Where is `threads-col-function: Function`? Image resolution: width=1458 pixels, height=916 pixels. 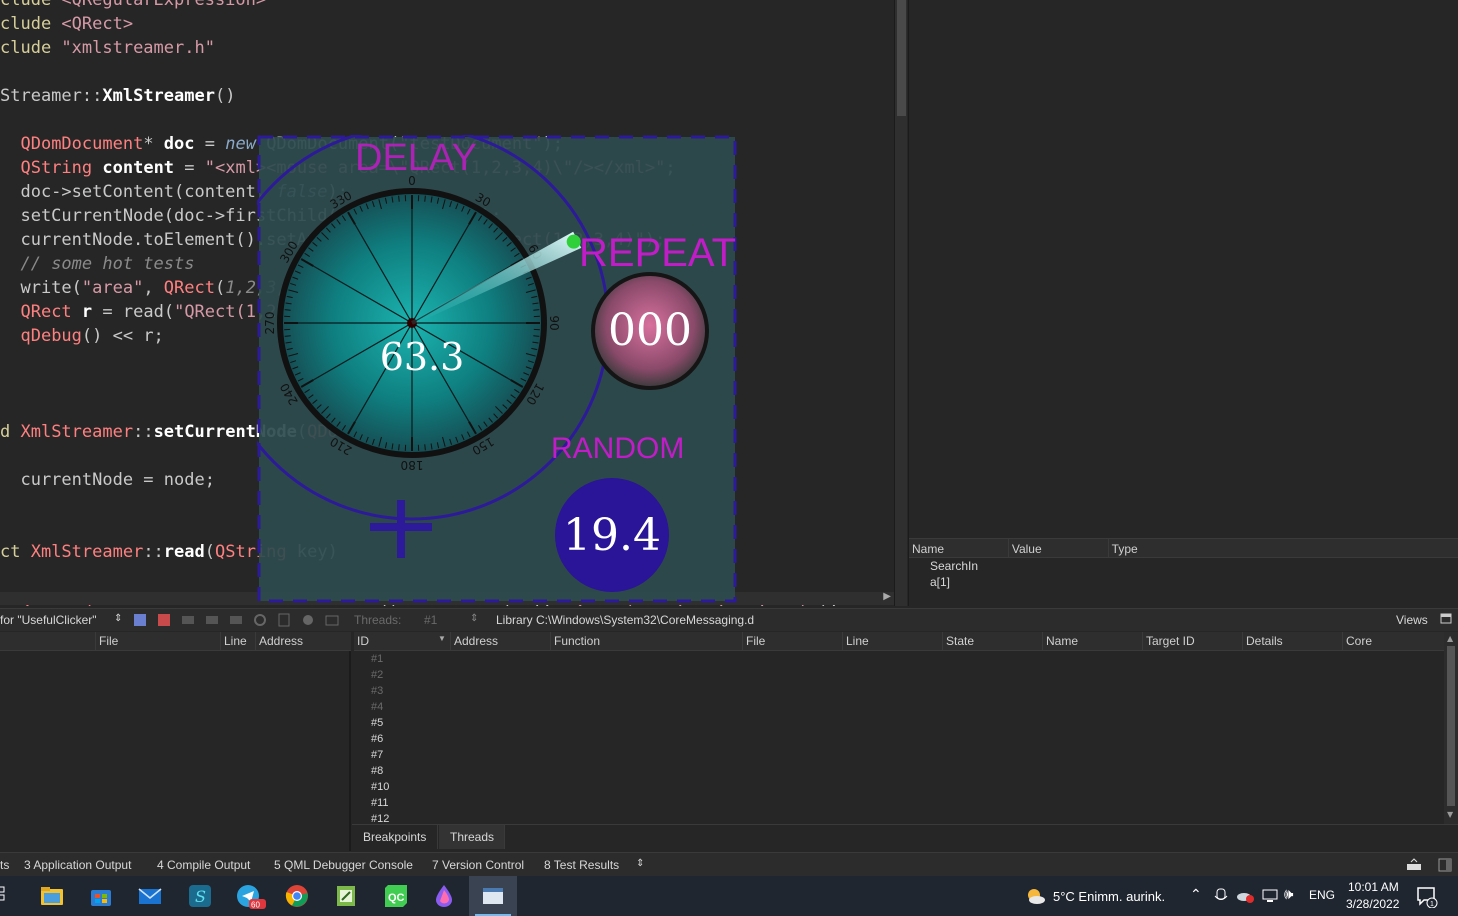 threads-col-function: Function is located at coordinates (646, 641).